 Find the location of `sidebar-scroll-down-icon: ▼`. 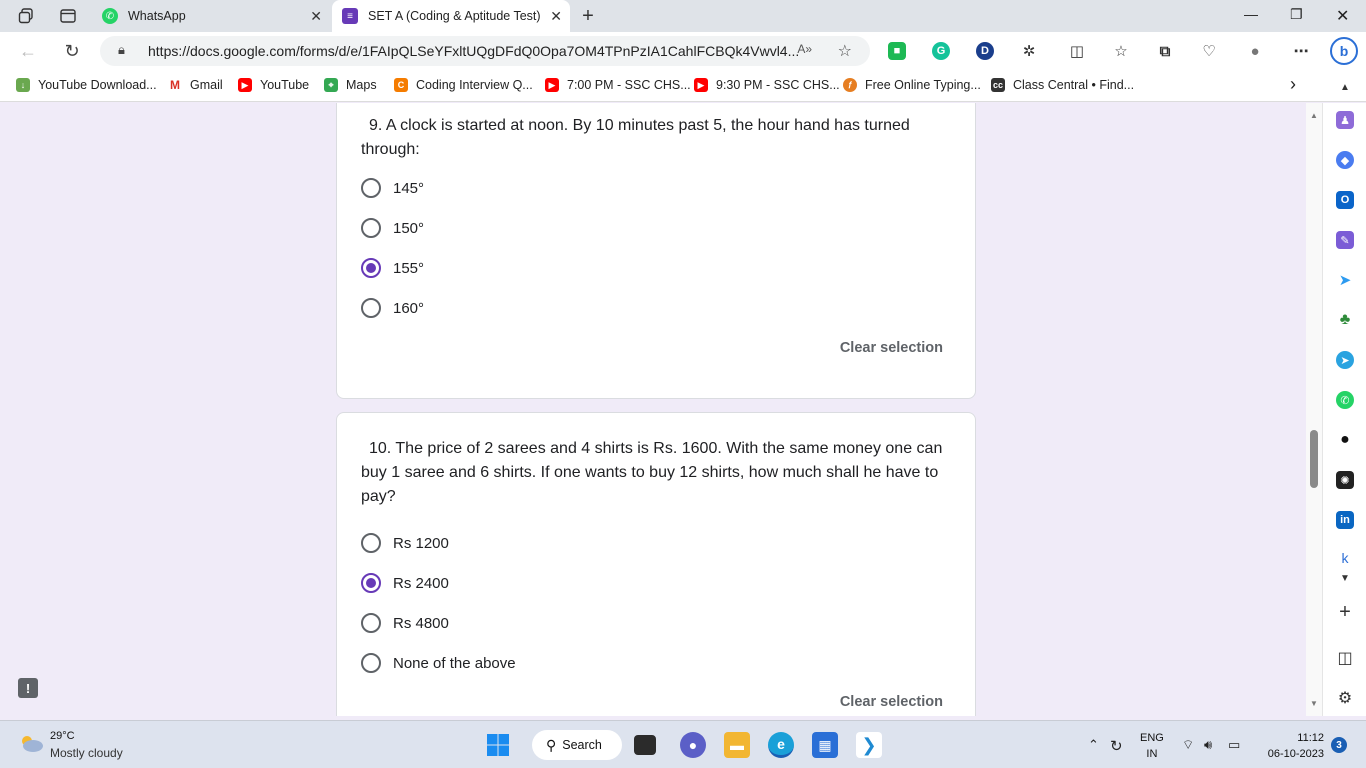

sidebar-scroll-down-icon: ▼ is located at coordinates (1345, 578).